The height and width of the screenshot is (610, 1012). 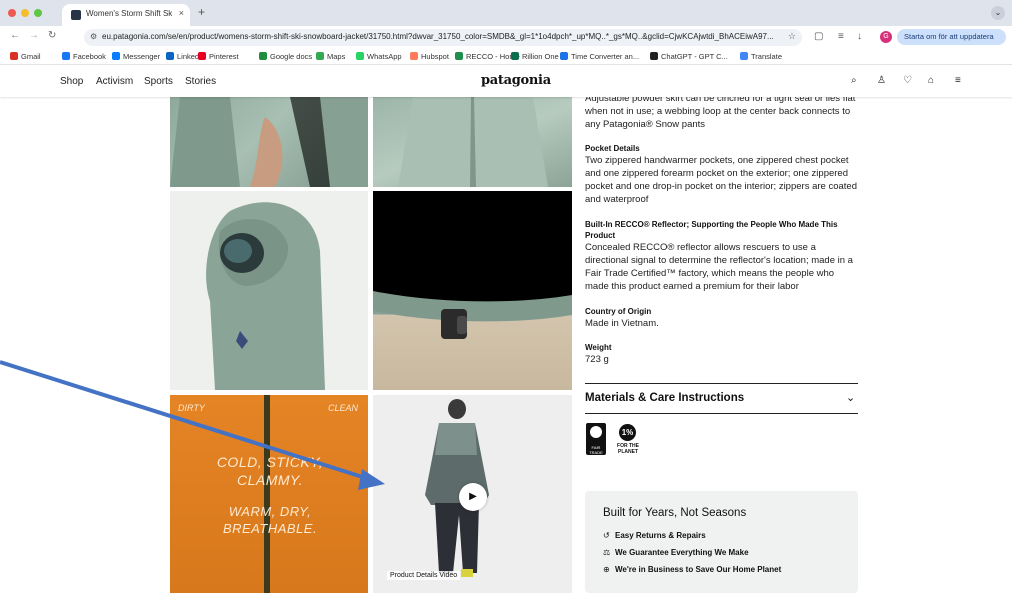 What do you see at coordinates (622, 323) in the screenshot?
I see `origin-text: Made in Vietnam.` at bounding box center [622, 323].